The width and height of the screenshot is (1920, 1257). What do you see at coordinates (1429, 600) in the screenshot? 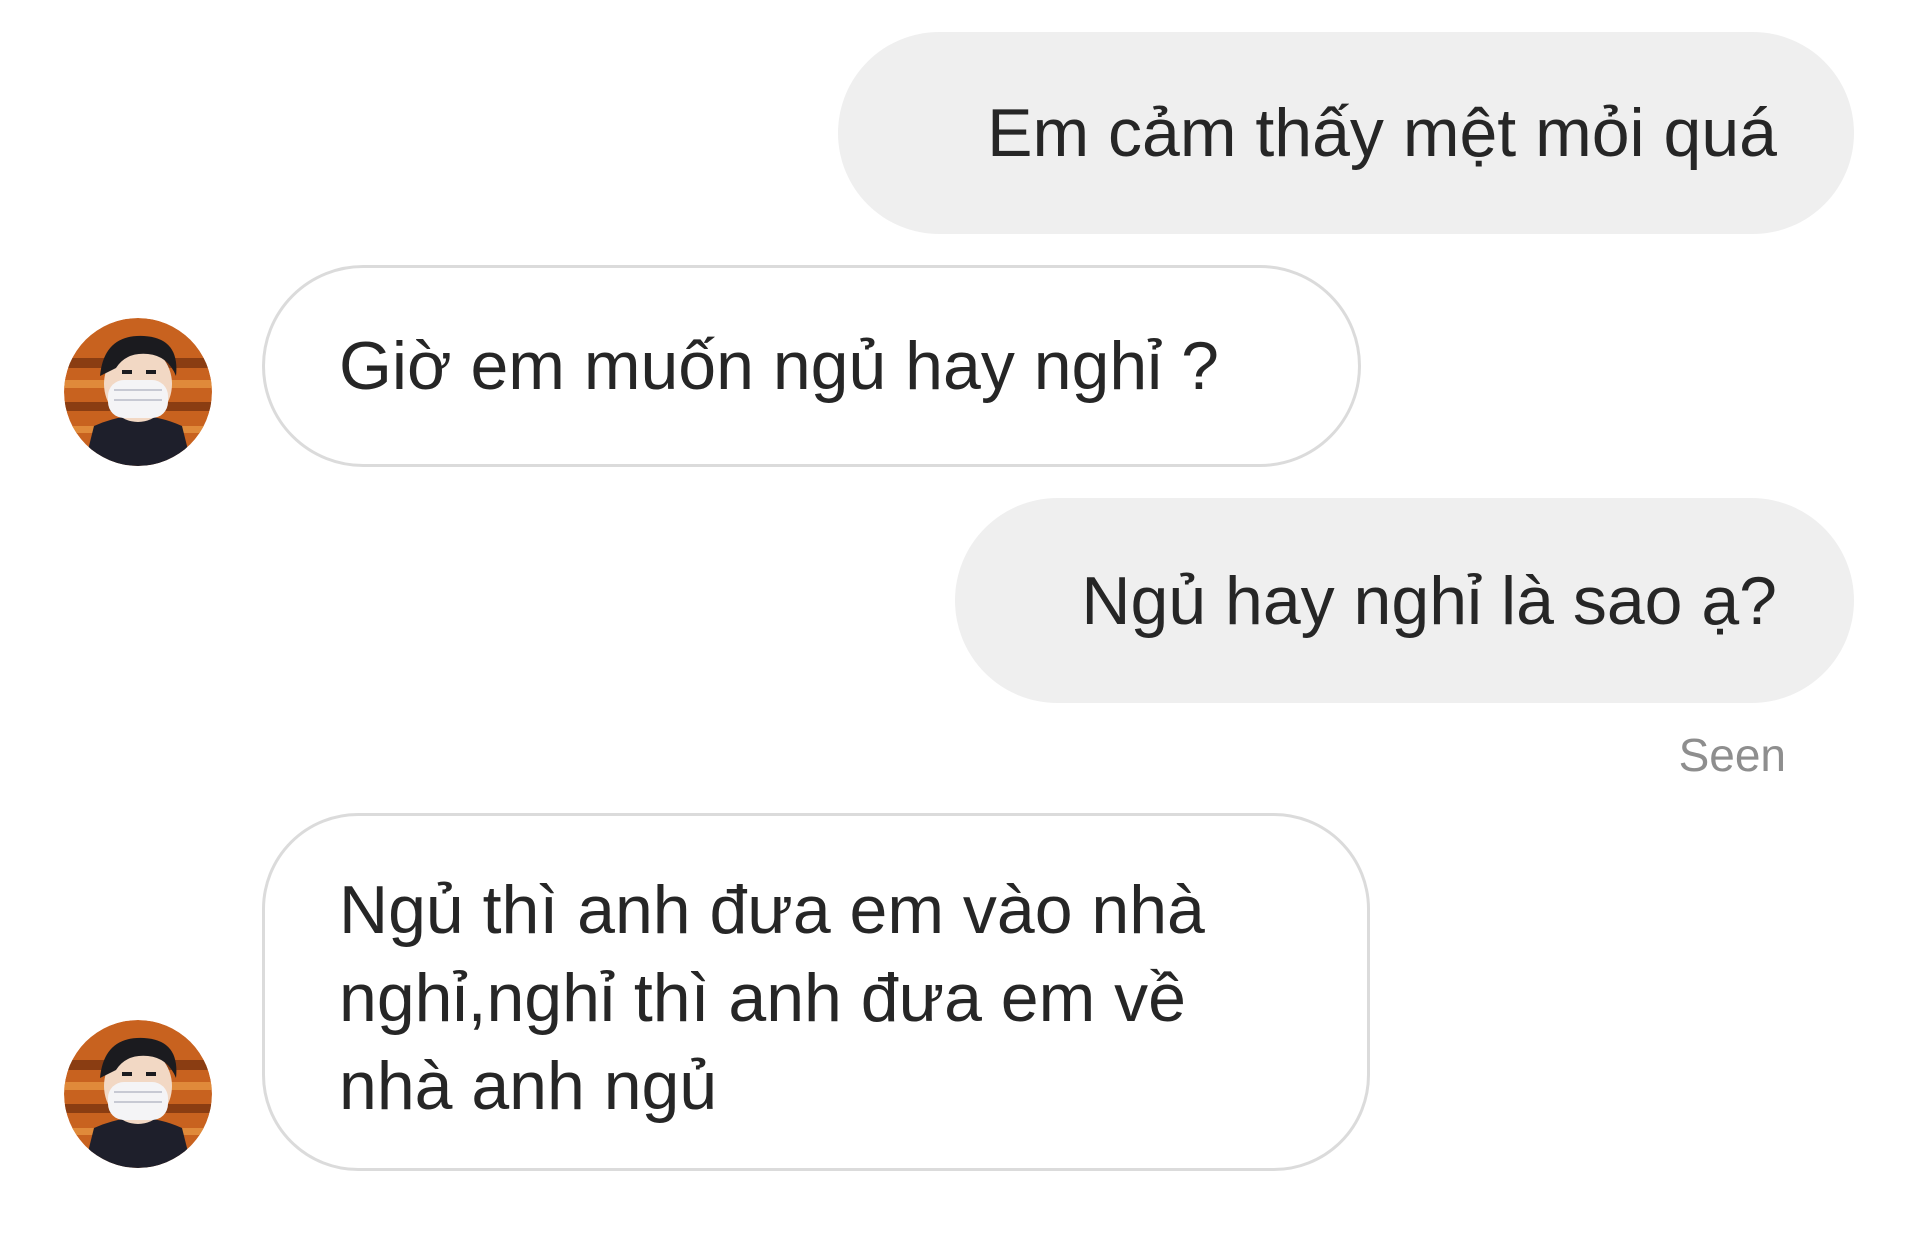
I see `message-text: Ngủ hay nghỉ là sao ạ?` at bounding box center [1429, 600].